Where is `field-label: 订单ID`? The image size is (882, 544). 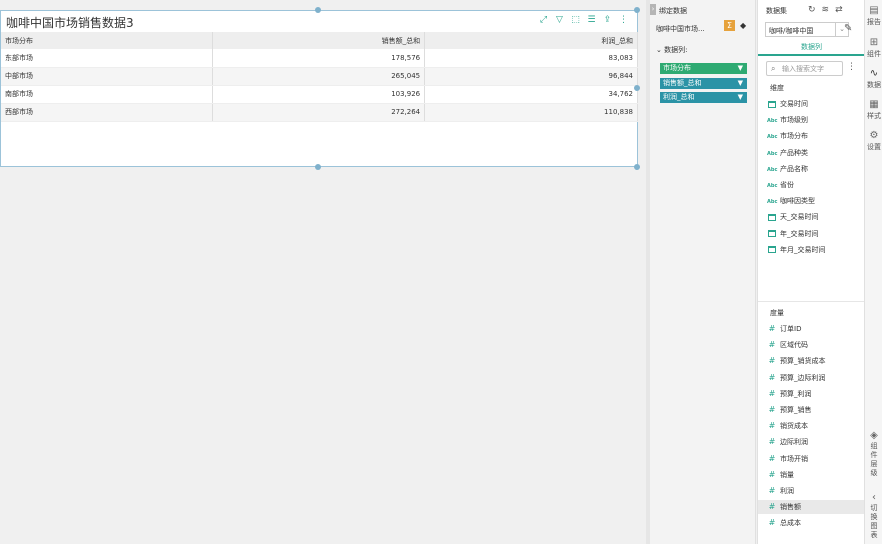 field-label: 订单ID is located at coordinates (790, 329).